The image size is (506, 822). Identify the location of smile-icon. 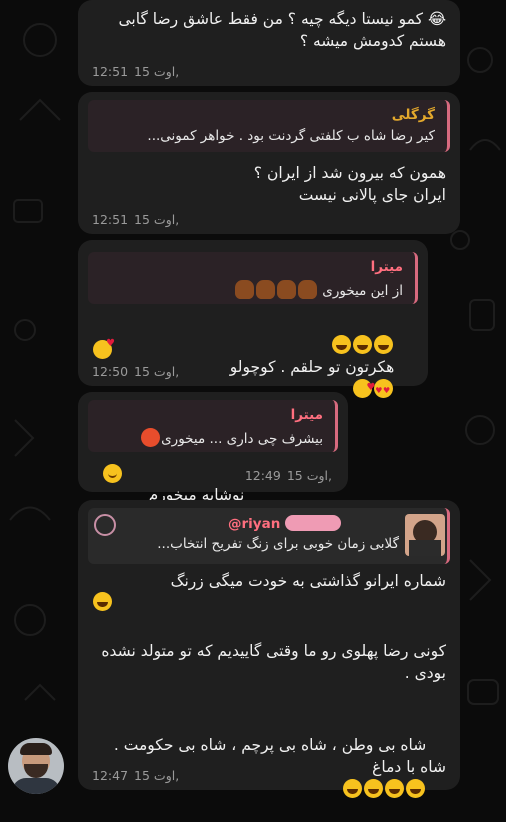
(105, 525).